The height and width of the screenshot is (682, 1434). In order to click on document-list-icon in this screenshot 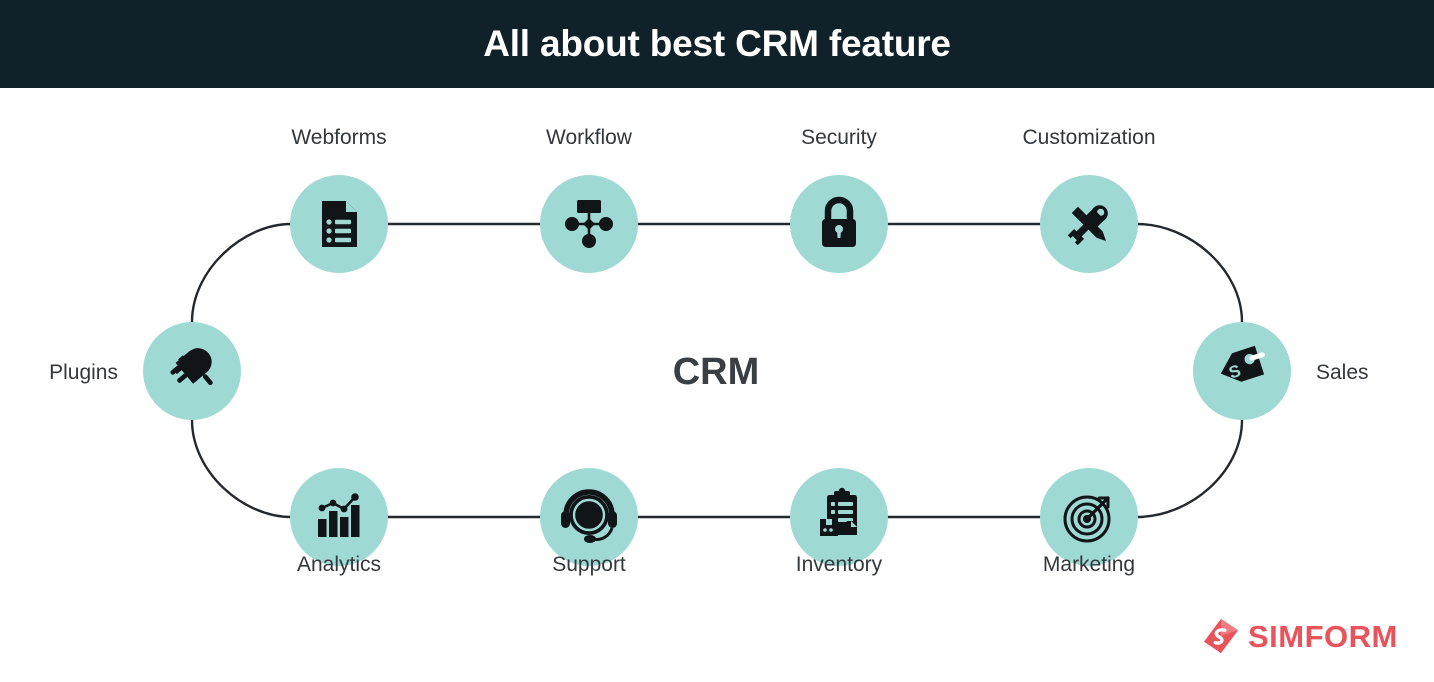, I will do `click(339, 224)`.